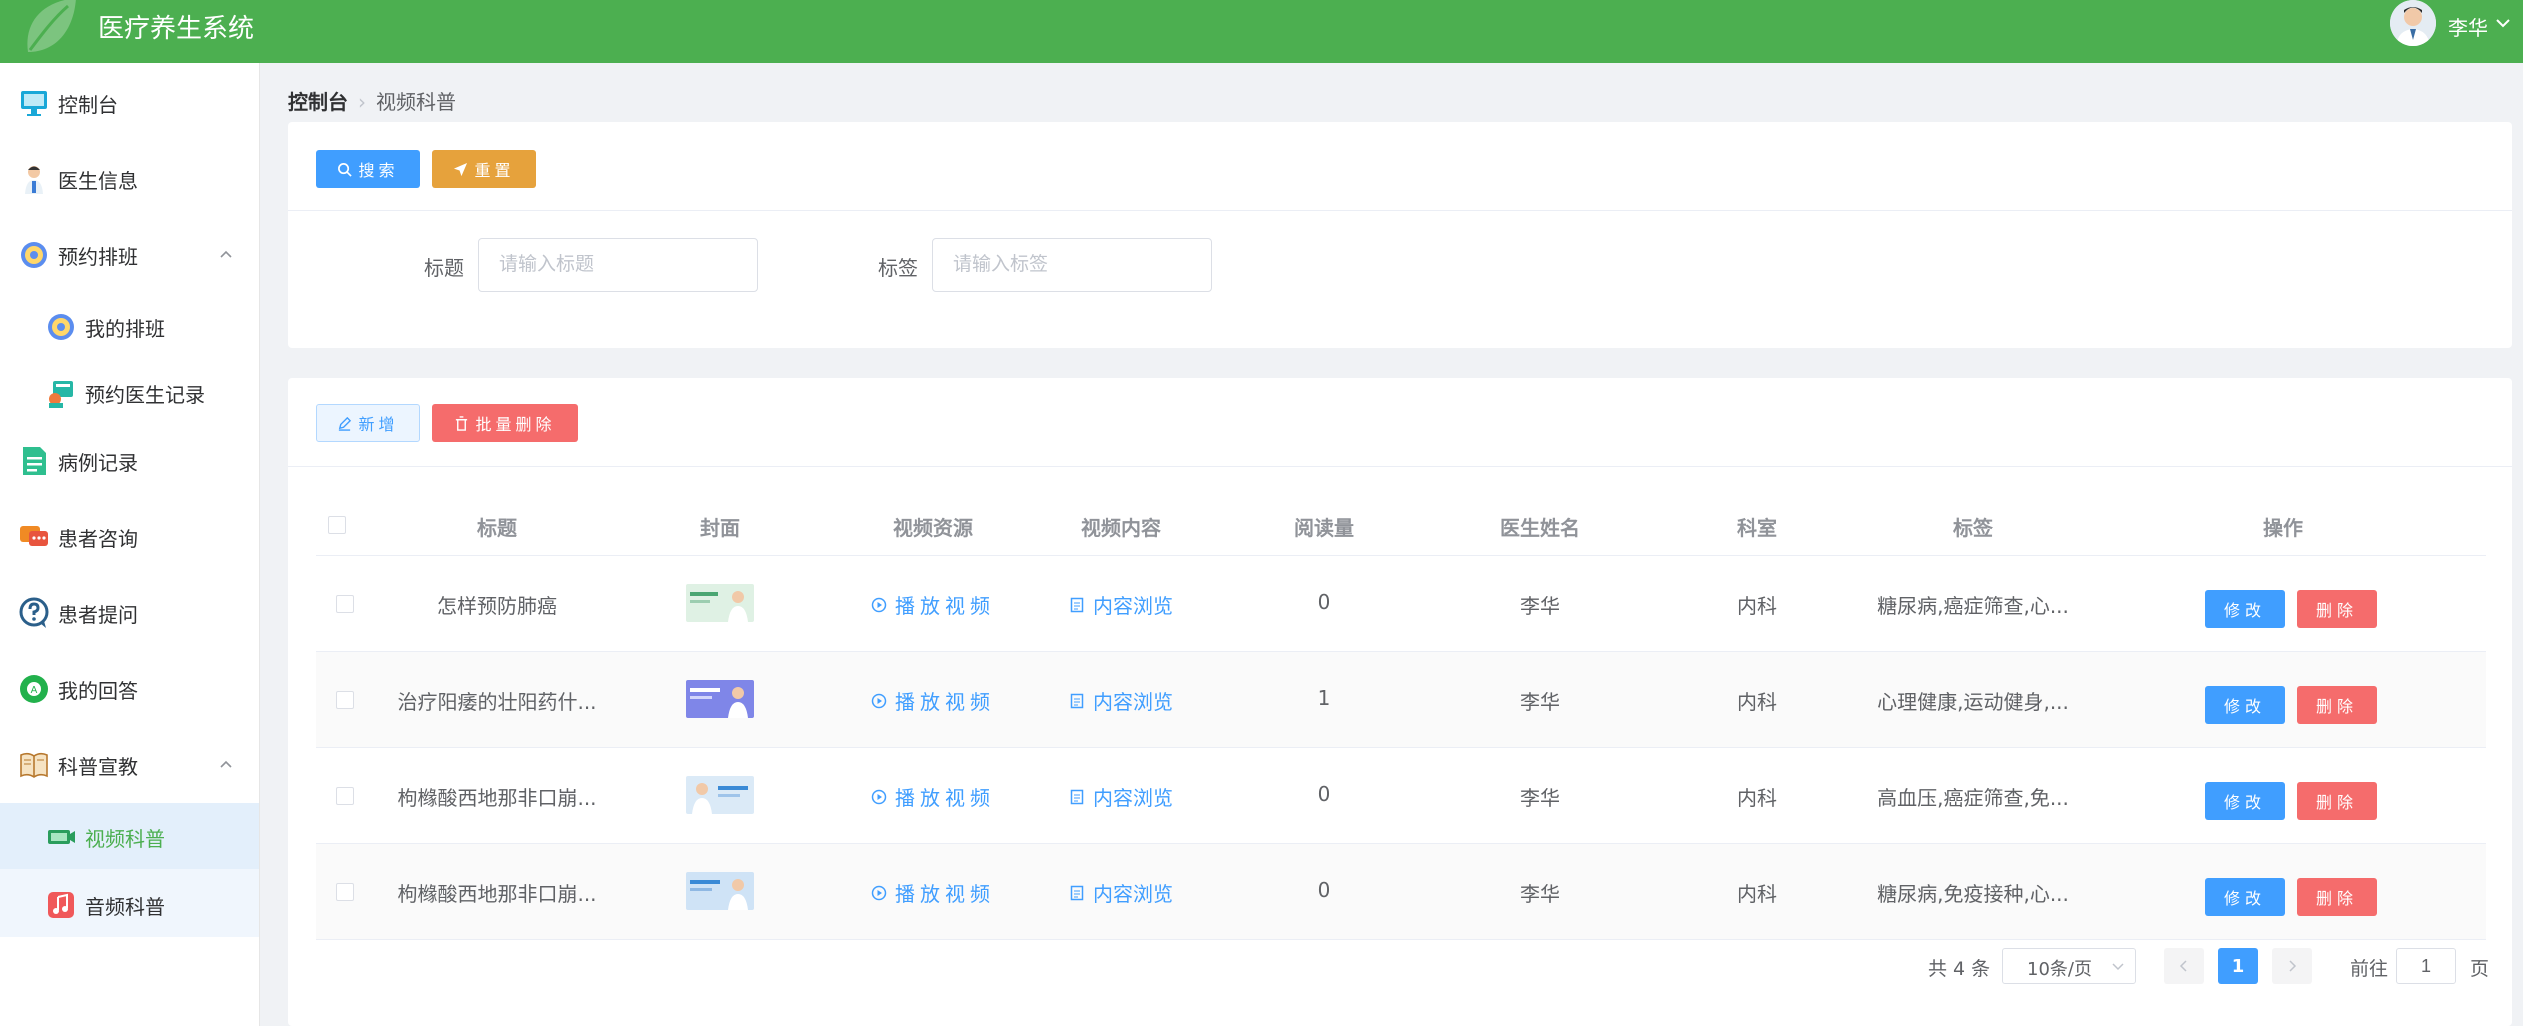 The height and width of the screenshot is (1026, 2523). What do you see at coordinates (34, 690) in the screenshot?
I see `svg-text: A` at bounding box center [34, 690].